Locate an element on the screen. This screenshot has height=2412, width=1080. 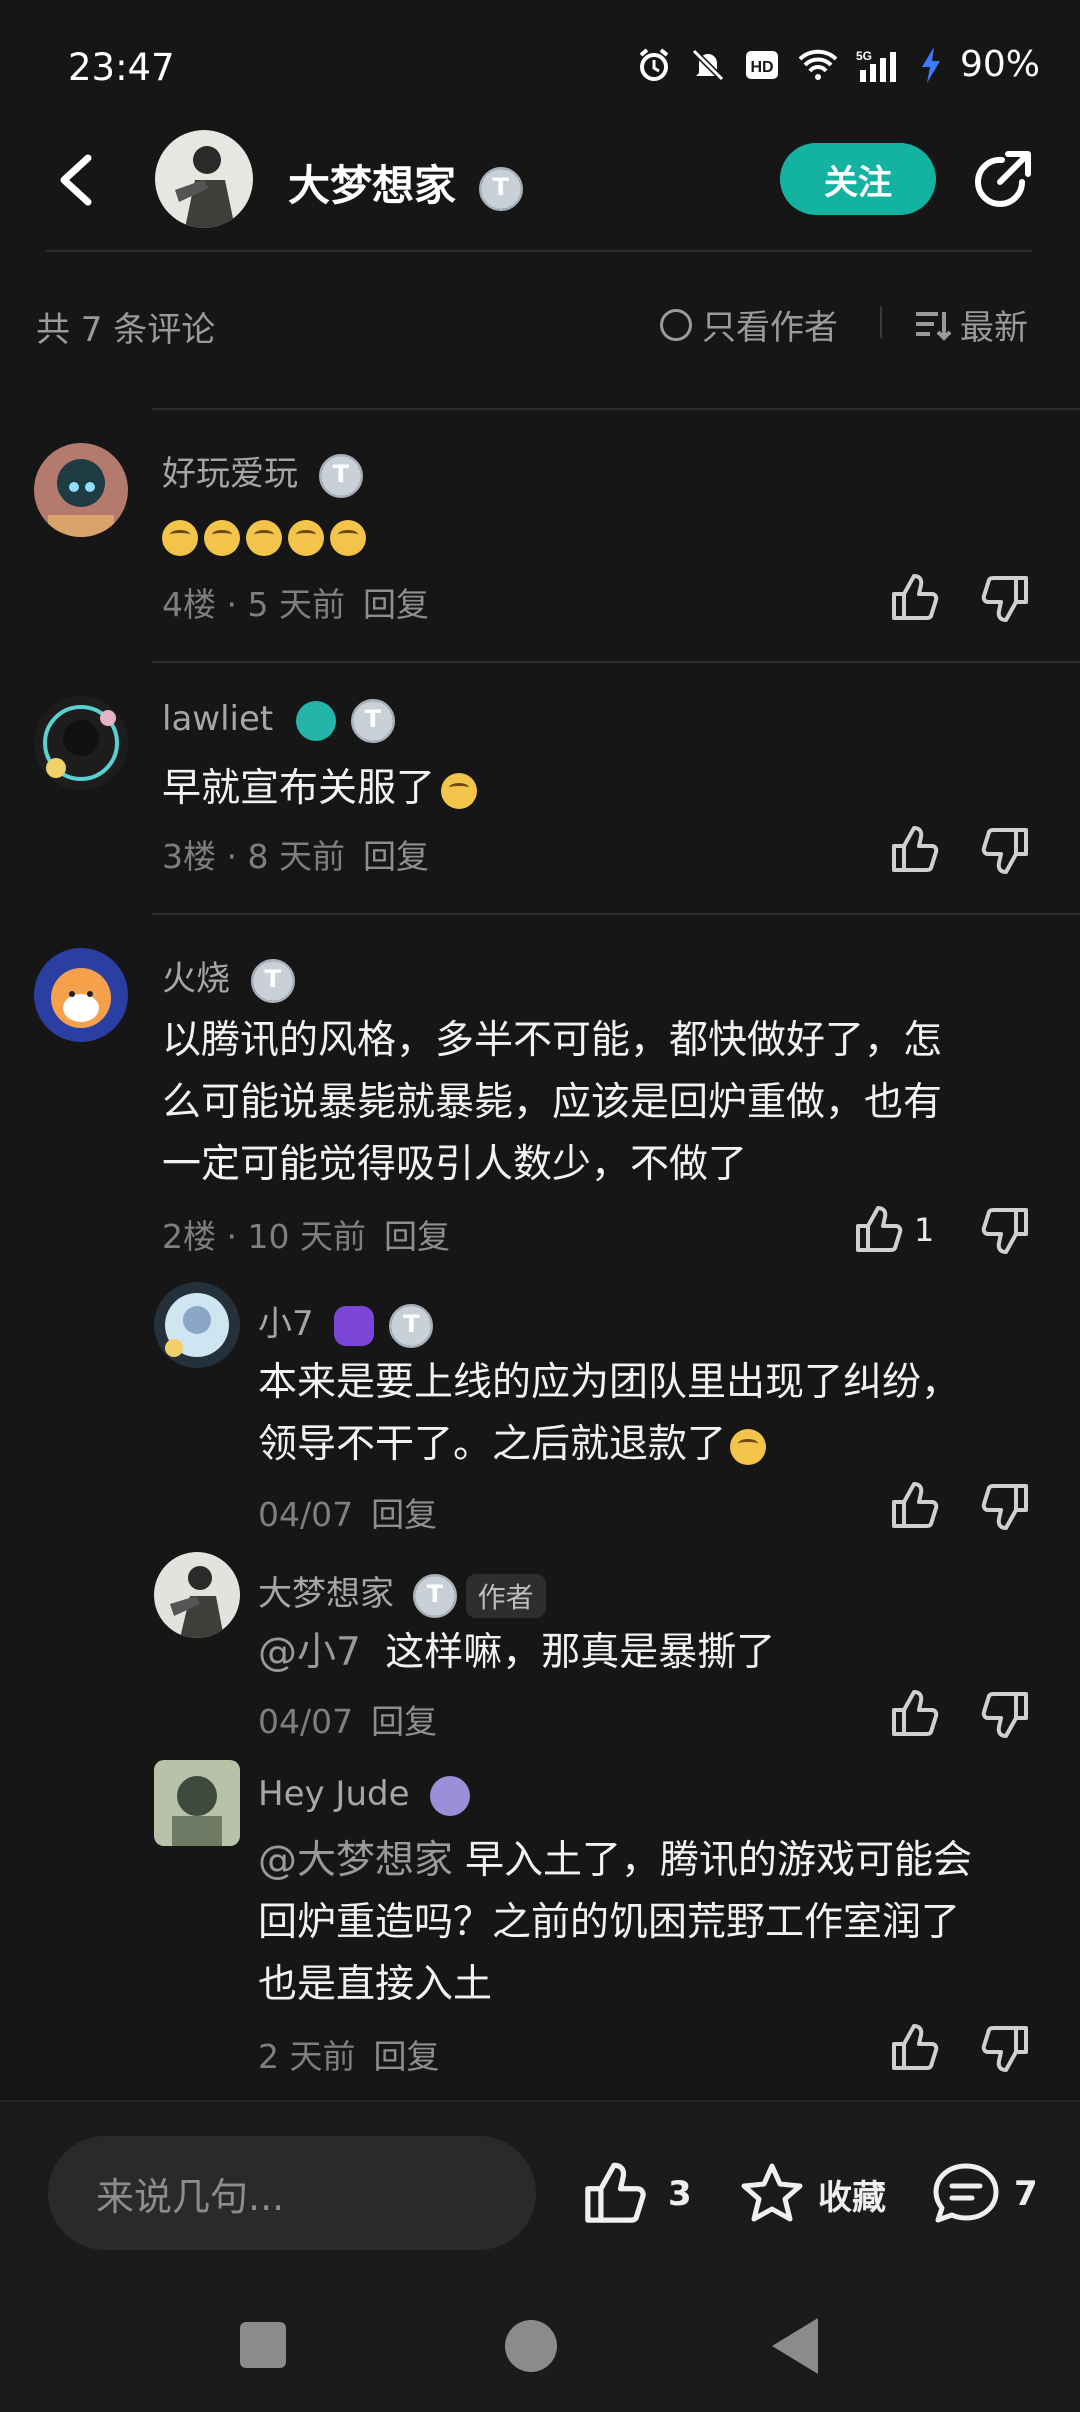
share-icon is located at coordinates (1002, 180).